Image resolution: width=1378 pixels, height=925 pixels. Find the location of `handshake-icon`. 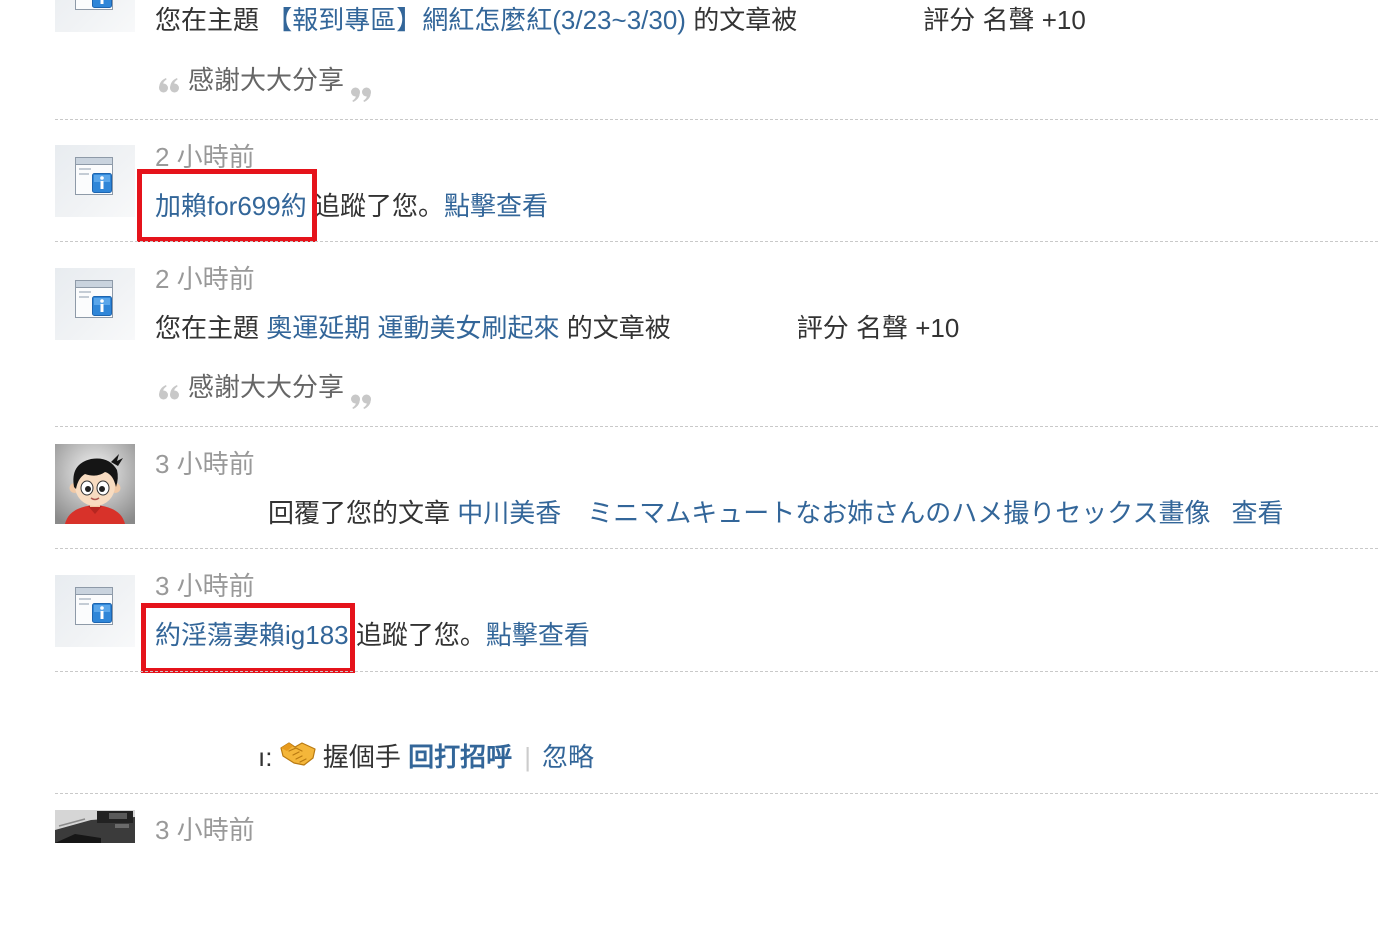

handshake-icon is located at coordinates (298, 756).